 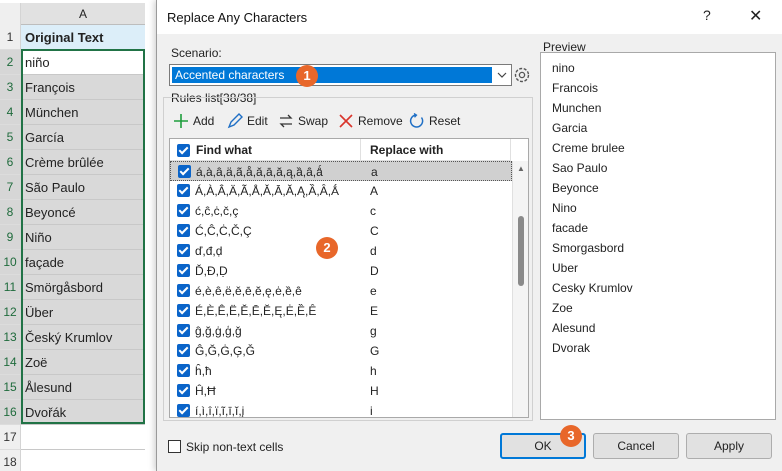 I want to click on scenario-dropdown: Accented characters, so click(x=340, y=75).